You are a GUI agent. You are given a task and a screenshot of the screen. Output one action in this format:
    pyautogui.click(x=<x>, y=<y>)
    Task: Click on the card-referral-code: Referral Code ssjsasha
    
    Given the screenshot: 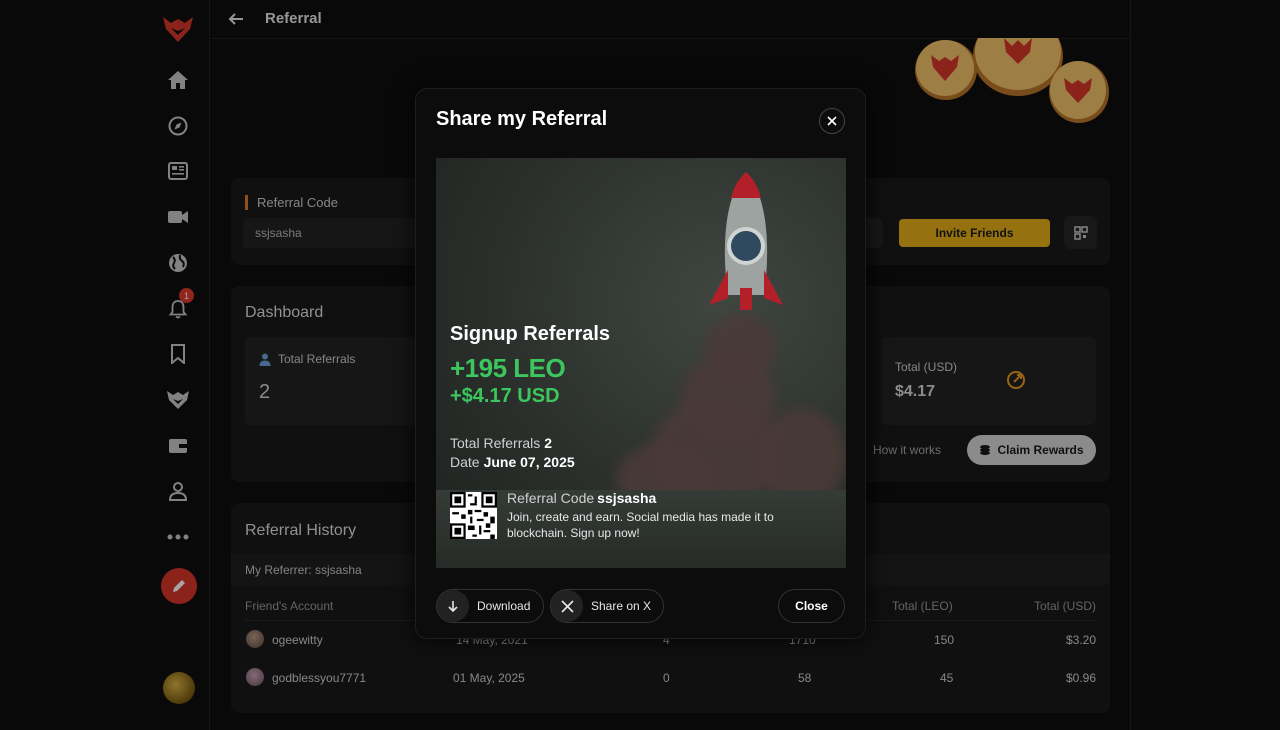 What is the action you would take?
    pyautogui.click(x=581, y=498)
    